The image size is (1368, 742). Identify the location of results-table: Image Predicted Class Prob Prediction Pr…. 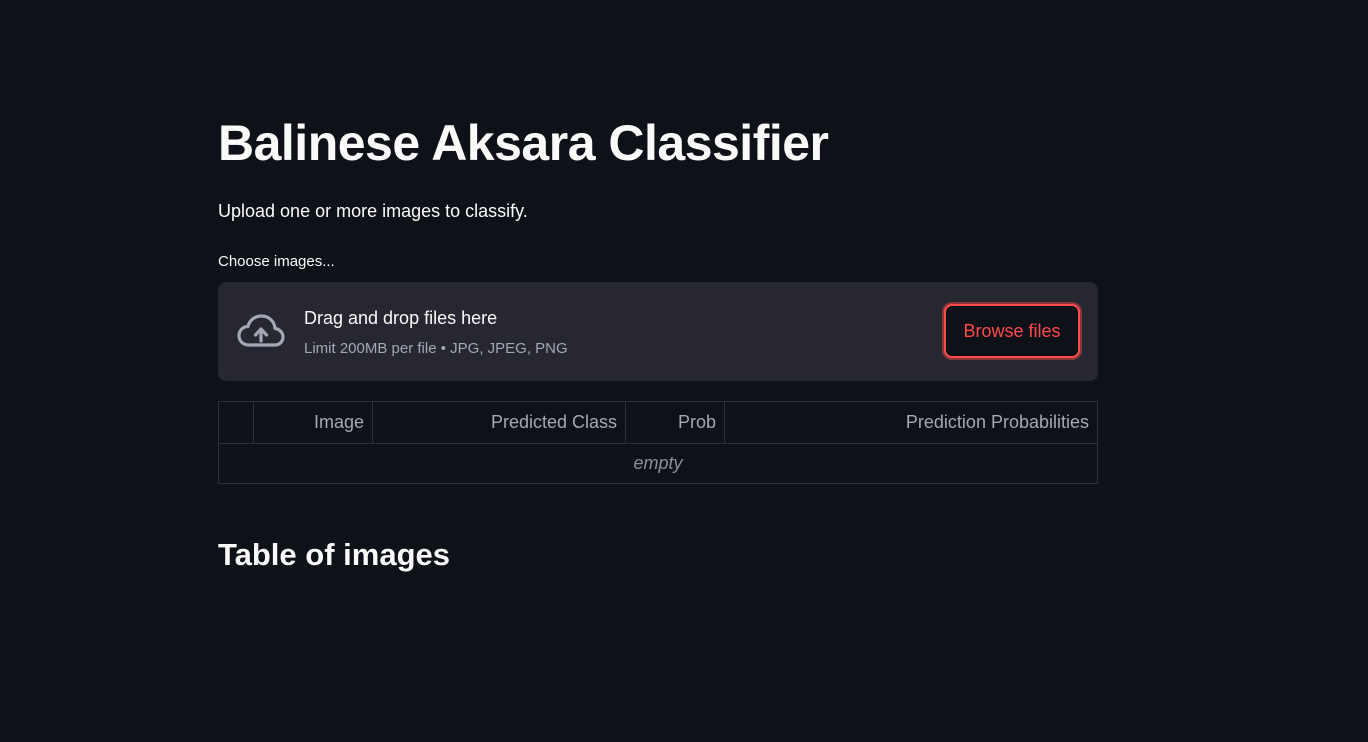
(658, 442).